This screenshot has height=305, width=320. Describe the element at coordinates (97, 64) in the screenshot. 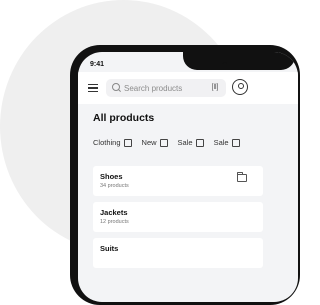

I see `status-time: 9:41` at that location.